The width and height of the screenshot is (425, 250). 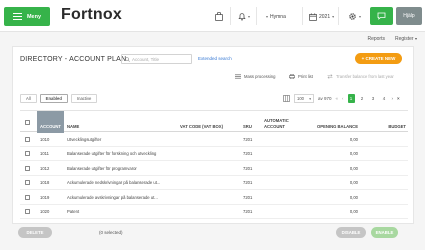 I want to click on settings-button: ▾, so click(x=354, y=16).